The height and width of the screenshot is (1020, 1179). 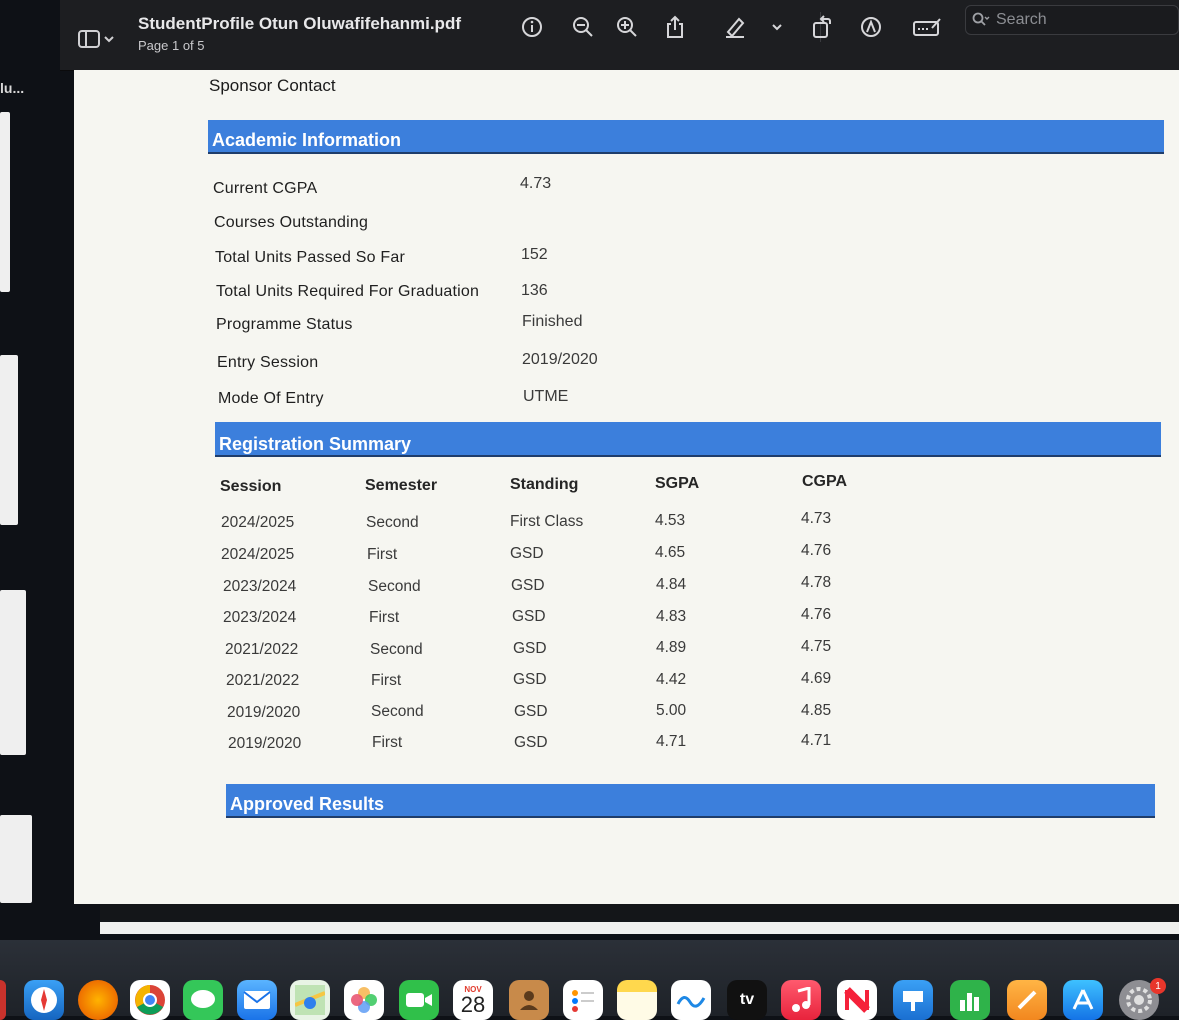 I want to click on highlighter-icon, so click(x=735, y=27).